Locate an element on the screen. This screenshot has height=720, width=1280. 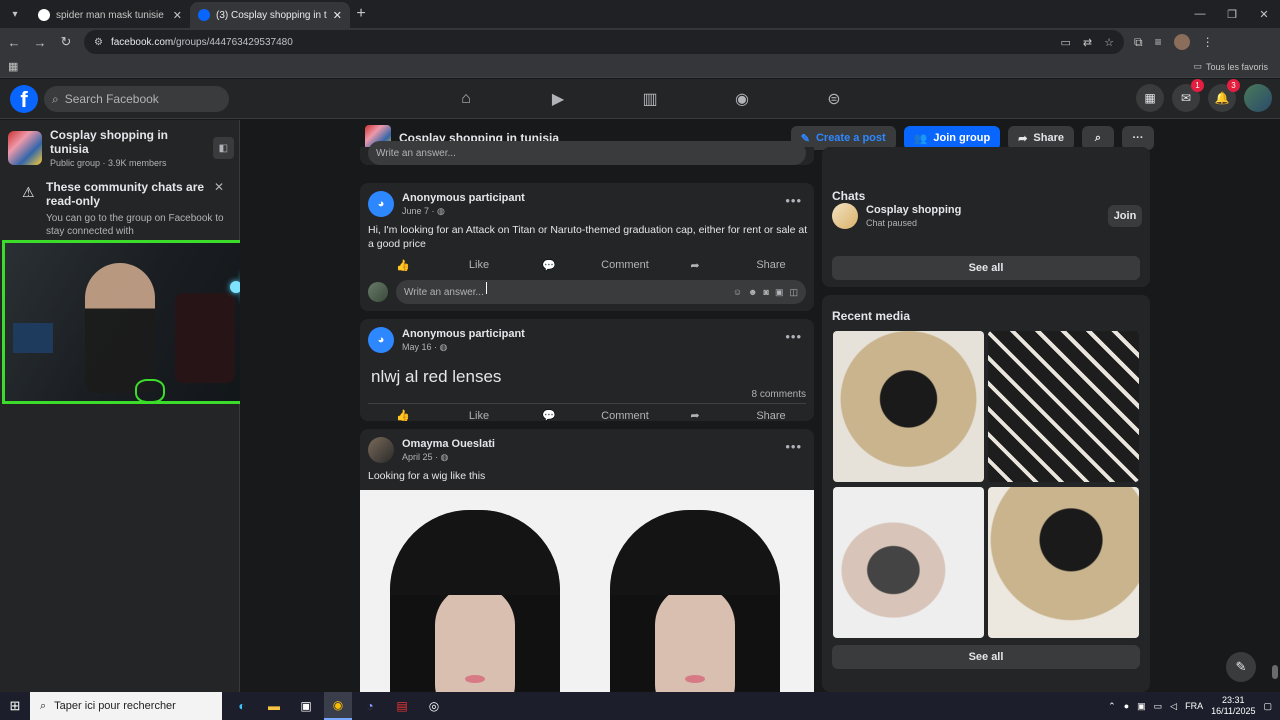
post-image-wig is located at coordinates (587, 591).